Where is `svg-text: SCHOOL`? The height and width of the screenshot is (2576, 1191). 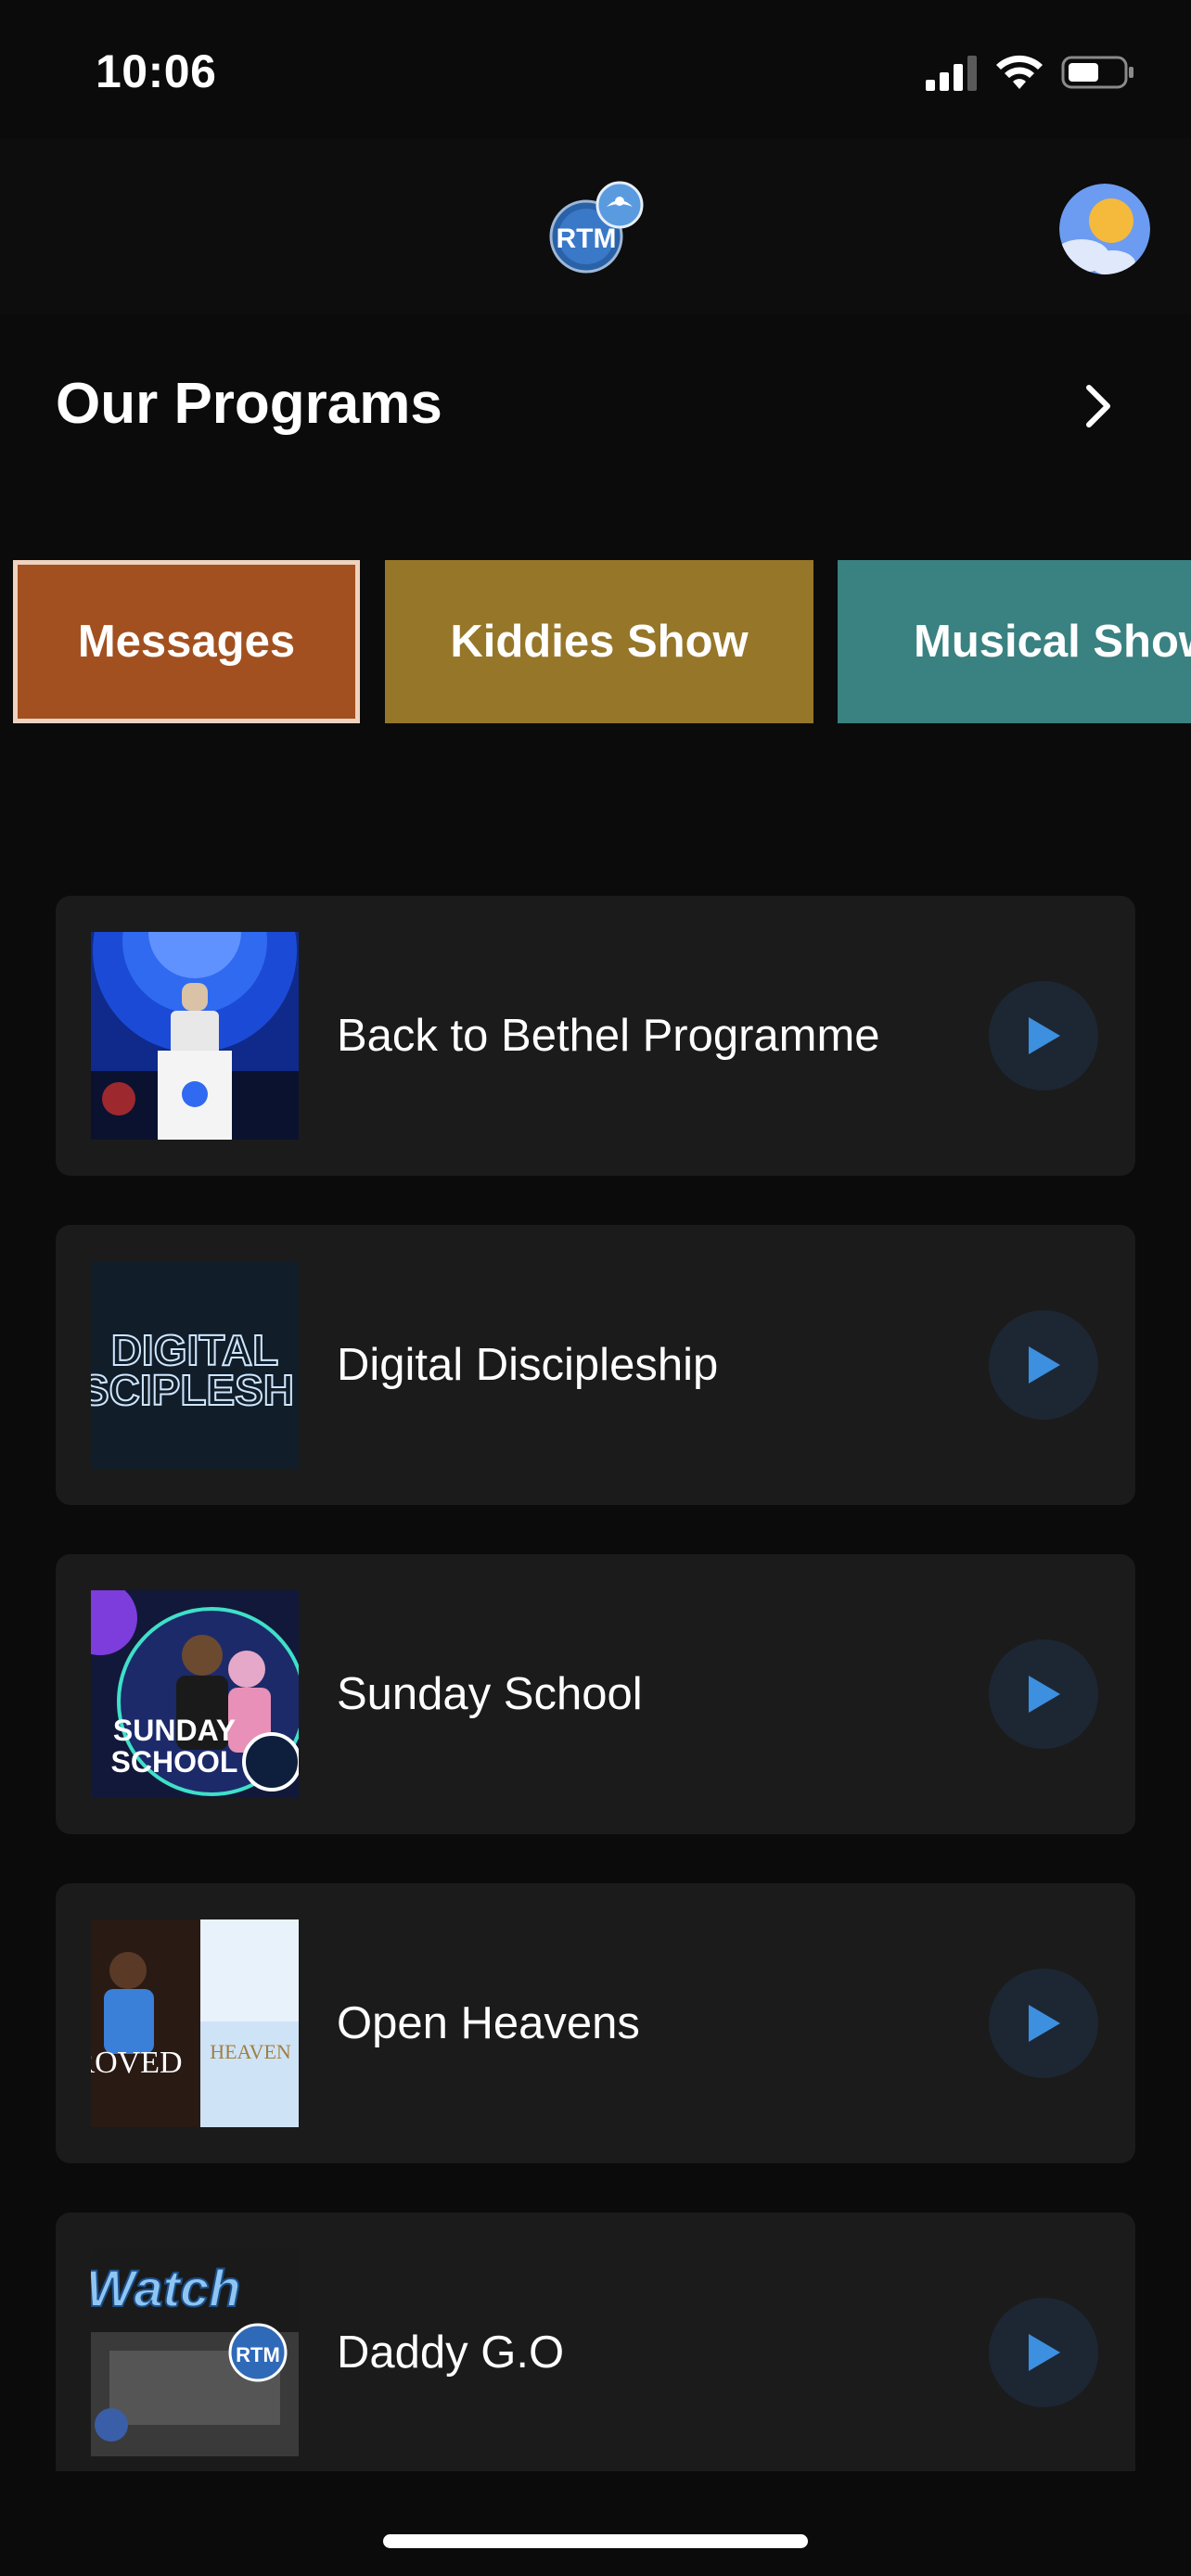 svg-text: SCHOOL is located at coordinates (174, 1762).